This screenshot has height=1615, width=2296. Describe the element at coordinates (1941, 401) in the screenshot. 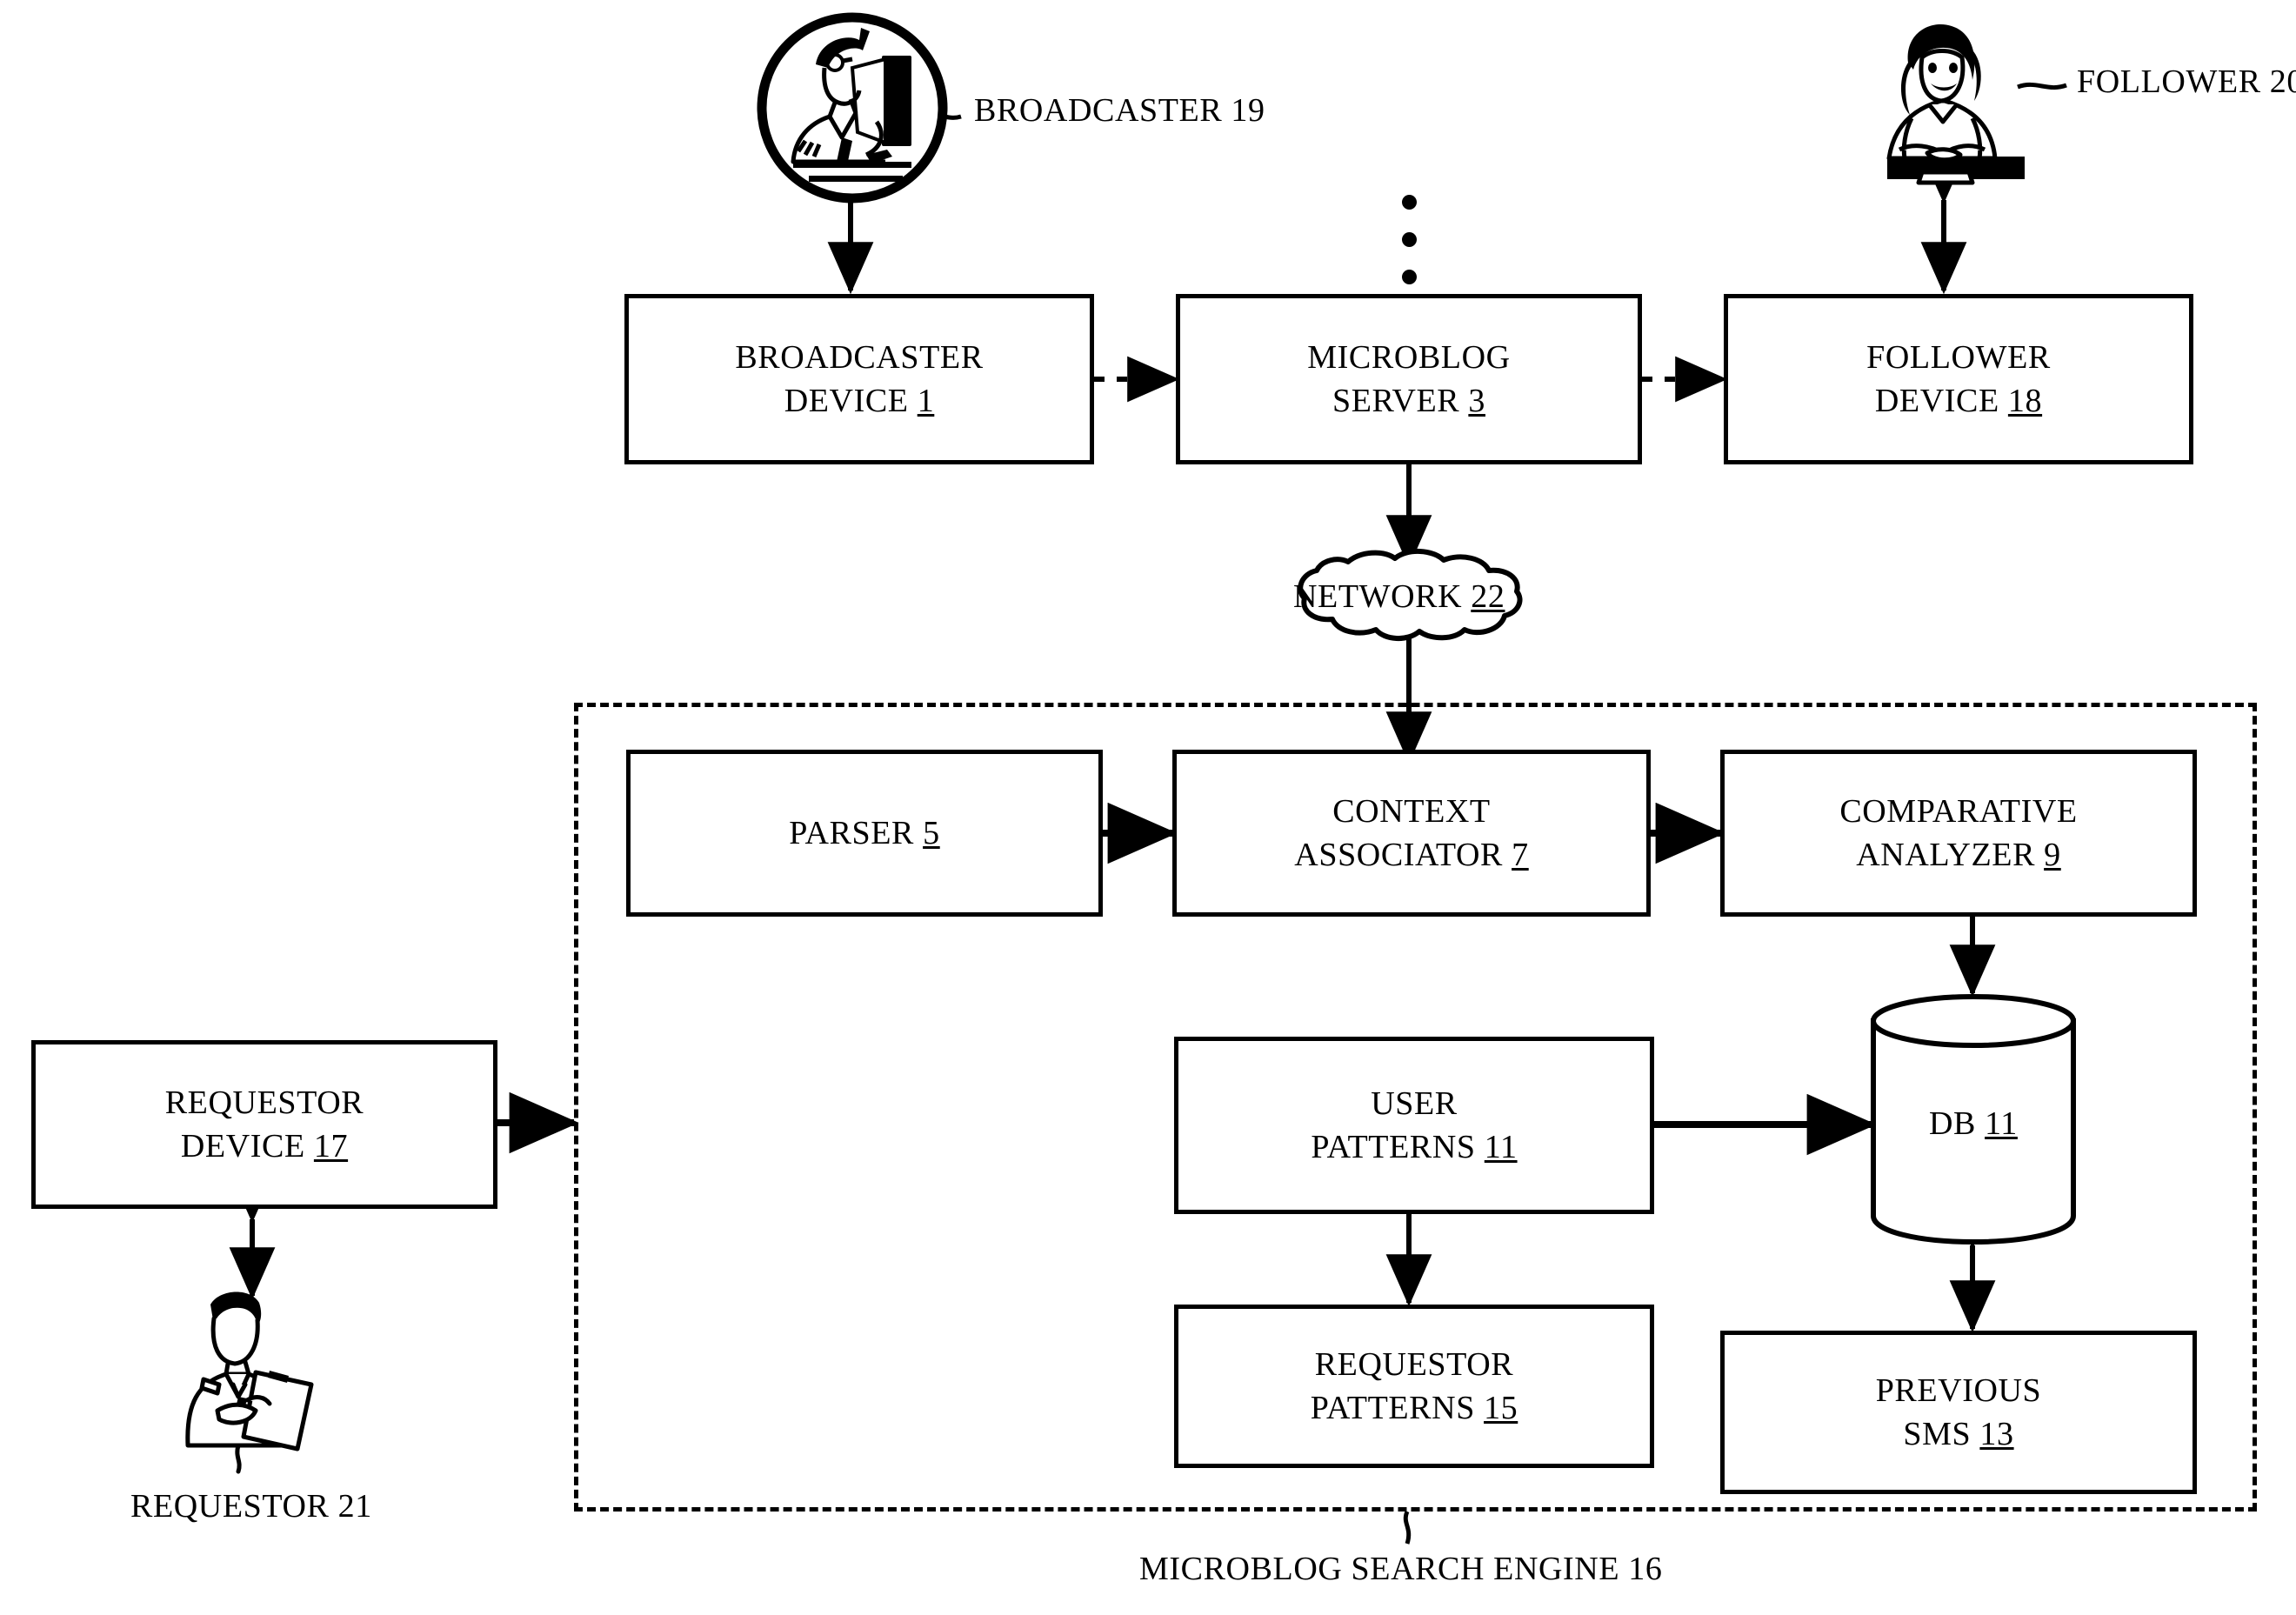

I see `box-follower-device-line2: DEVICE` at that location.